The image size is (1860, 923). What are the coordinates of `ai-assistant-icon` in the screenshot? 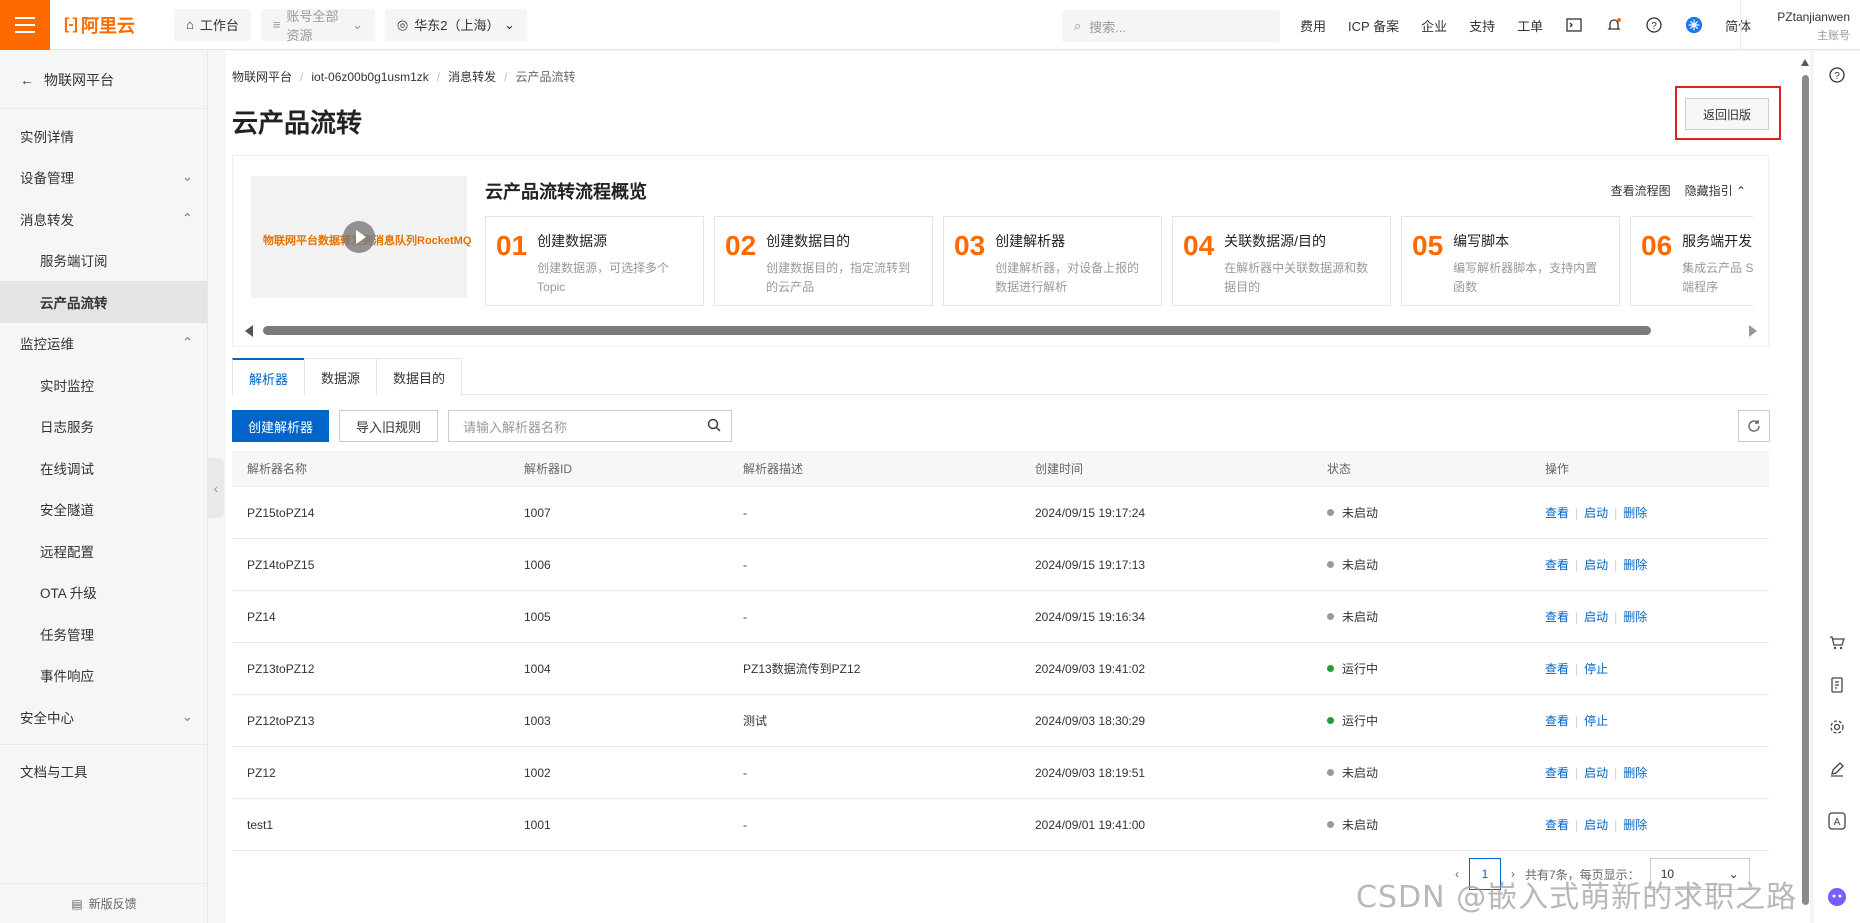 It's located at (1837, 897).